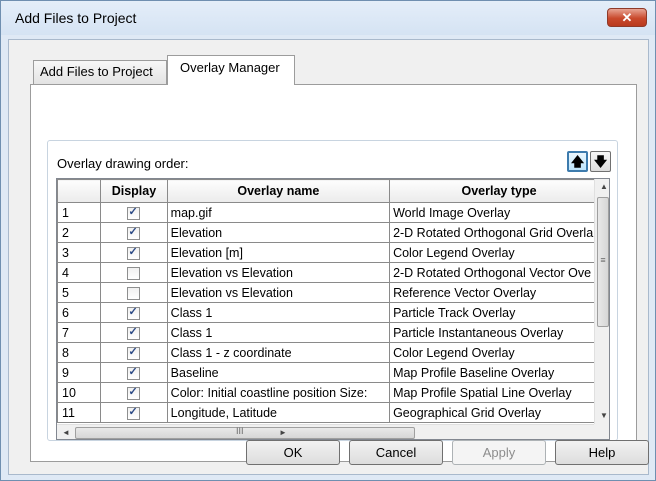 The width and height of the screenshot is (656, 481). Describe the element at coordinates (293, 452) in the screenshot. I see `ok-button: OK` at that location.